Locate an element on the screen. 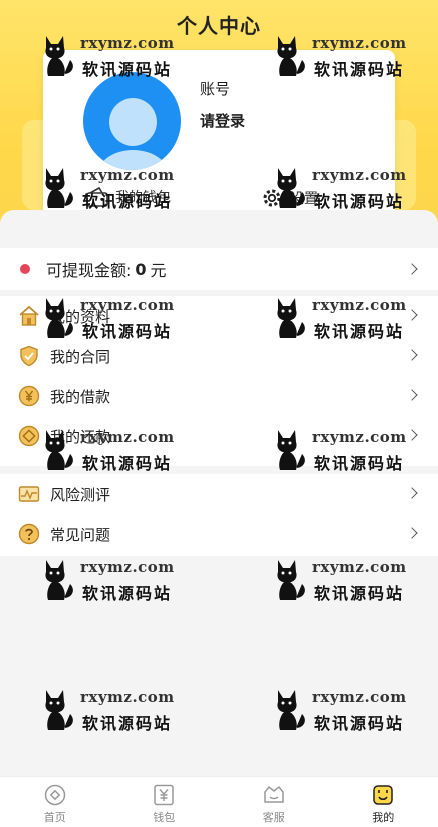 This screenshot has width=438, height=827. tab-label: 首页 is located at coordinates (54, 817).